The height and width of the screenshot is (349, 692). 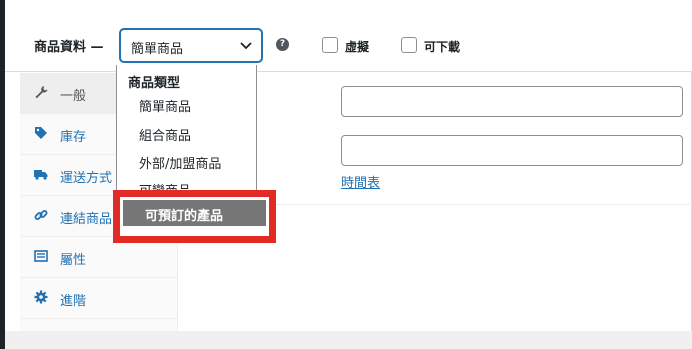 I want to click on link-icon, so click(x=41, y=215).